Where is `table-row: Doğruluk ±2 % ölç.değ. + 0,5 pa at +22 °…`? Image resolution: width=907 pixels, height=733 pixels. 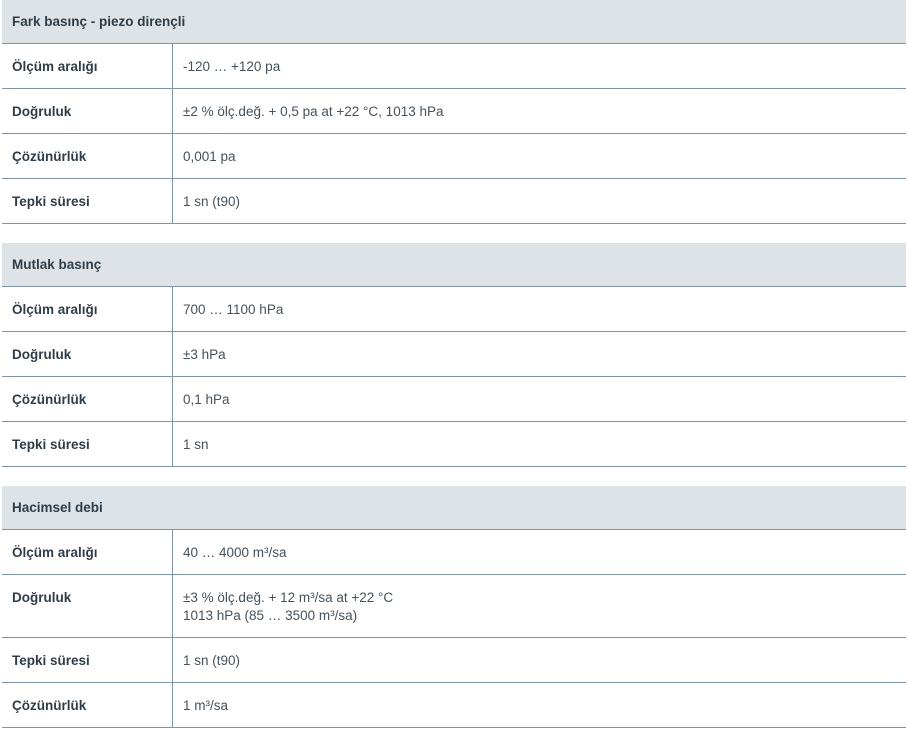 table-row: Doğruluk ±2 % ölç.değ. + 0,5 pa at +22 °… is located at coordinates (454, 111).